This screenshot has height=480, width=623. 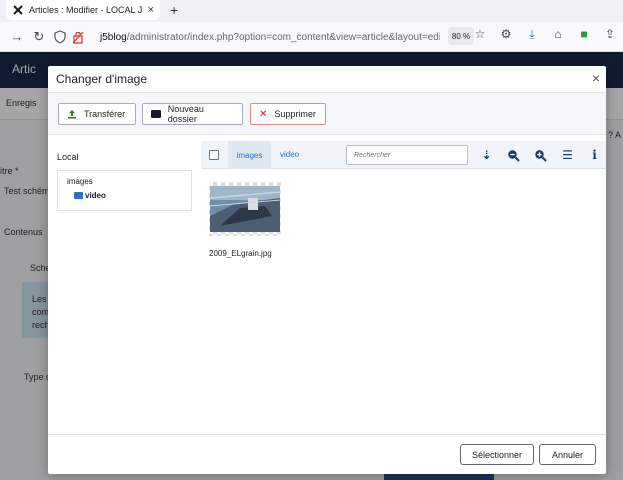 What do you see at coordinates (17, 36) in the screenshot?
I see `forward-arrow-icon: →` at bounding box center [17, 36].